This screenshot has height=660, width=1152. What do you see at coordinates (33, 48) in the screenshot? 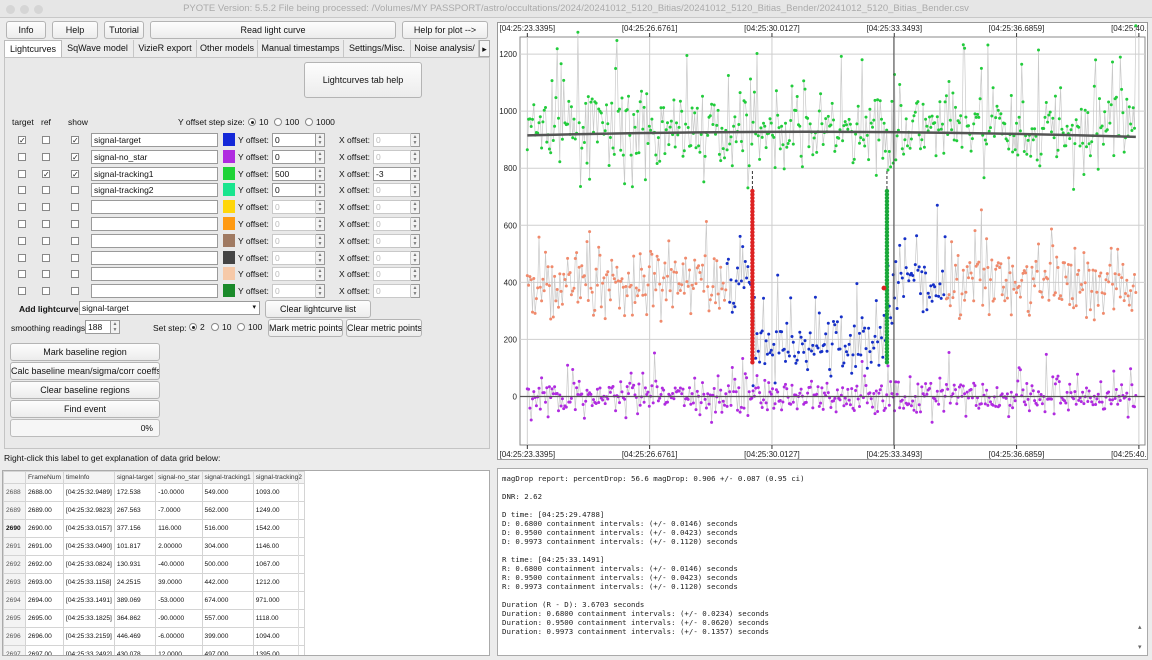
I see `tab-lightcurves: Lightcurves` at bounding box center [33, 48].